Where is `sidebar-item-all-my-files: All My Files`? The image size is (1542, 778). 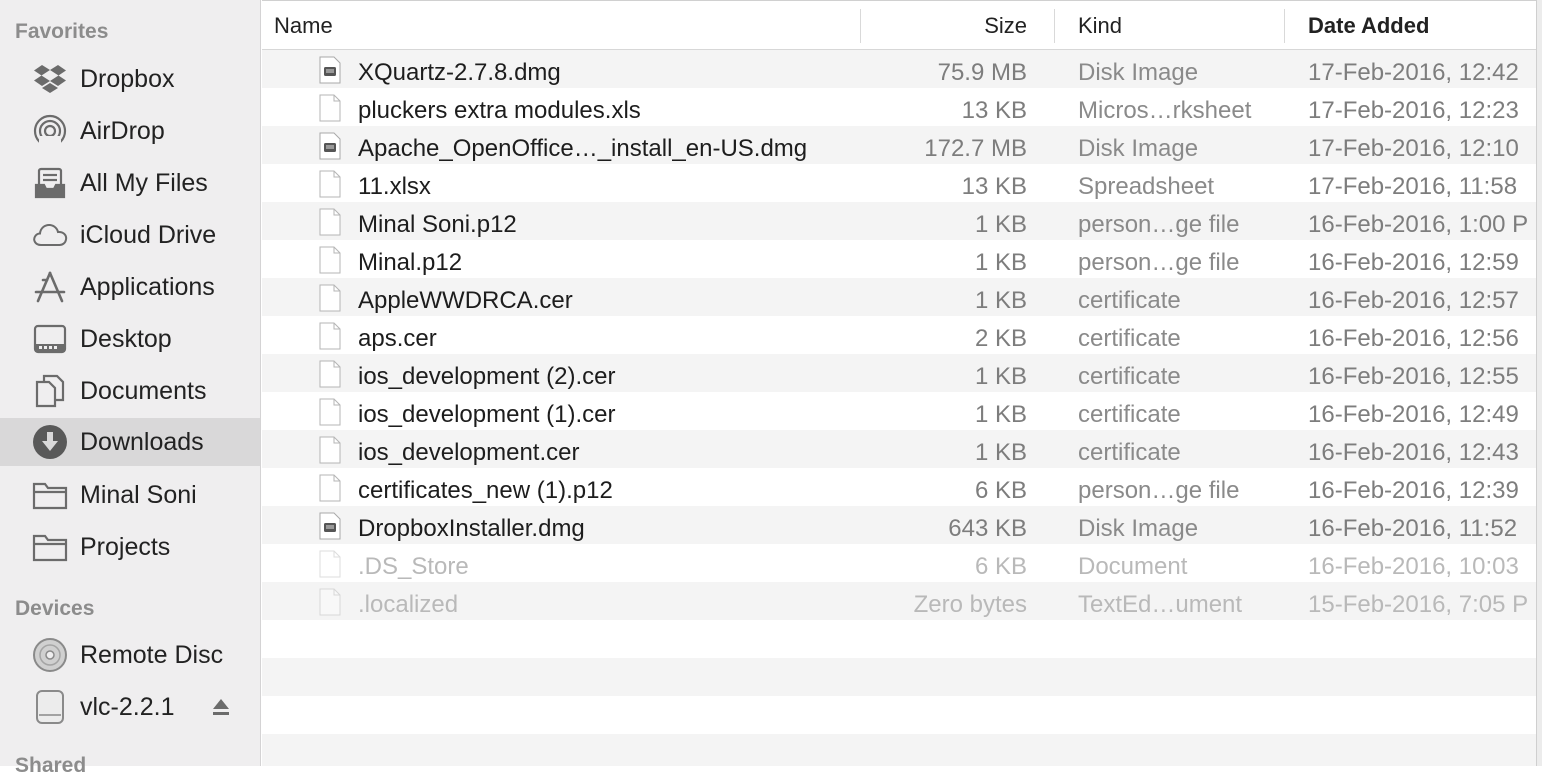
sidebar-item-all-my-files: All My Files is located at coordinates (130, 183).